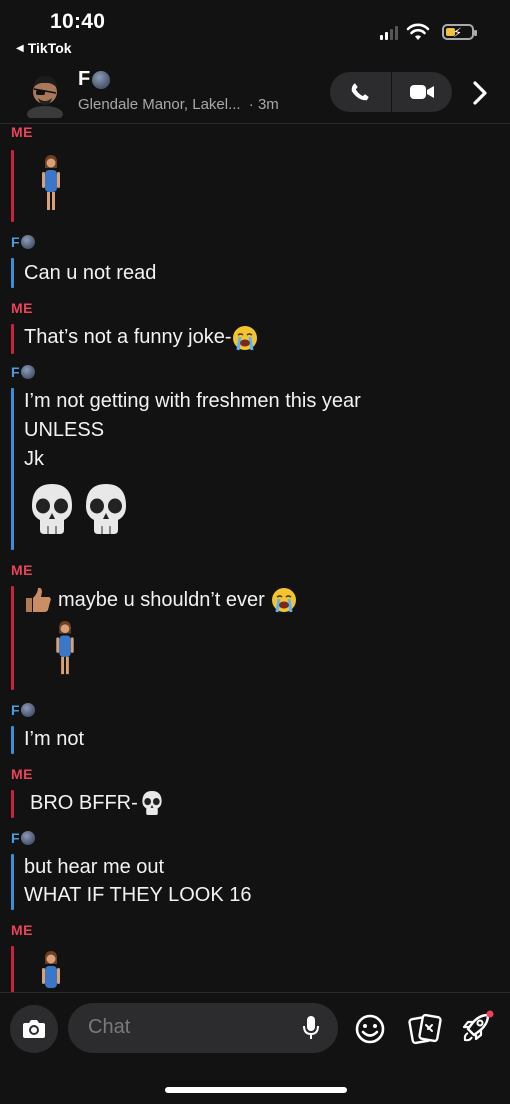  I want to click on message-text: I’m not getting with freshmen this year, so click(192, 401).